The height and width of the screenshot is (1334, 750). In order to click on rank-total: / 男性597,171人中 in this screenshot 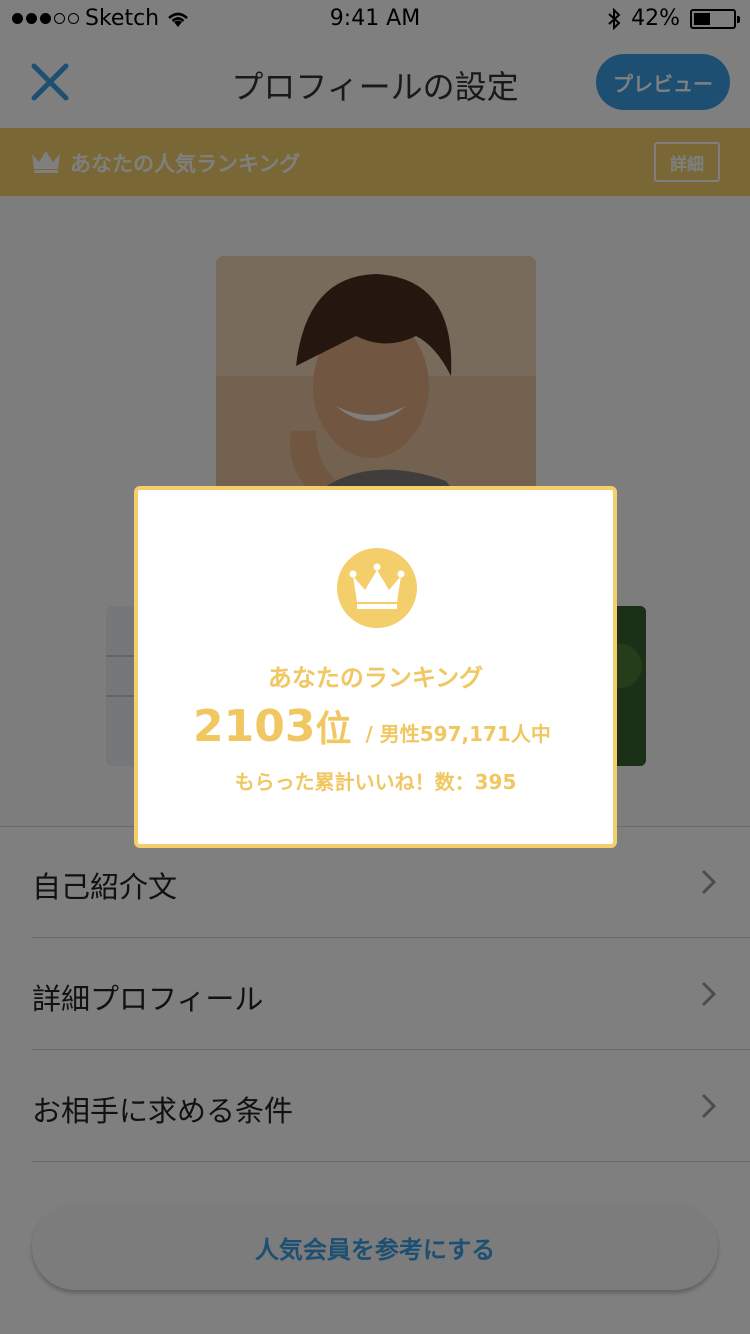, I will do `click(458, 734)`.